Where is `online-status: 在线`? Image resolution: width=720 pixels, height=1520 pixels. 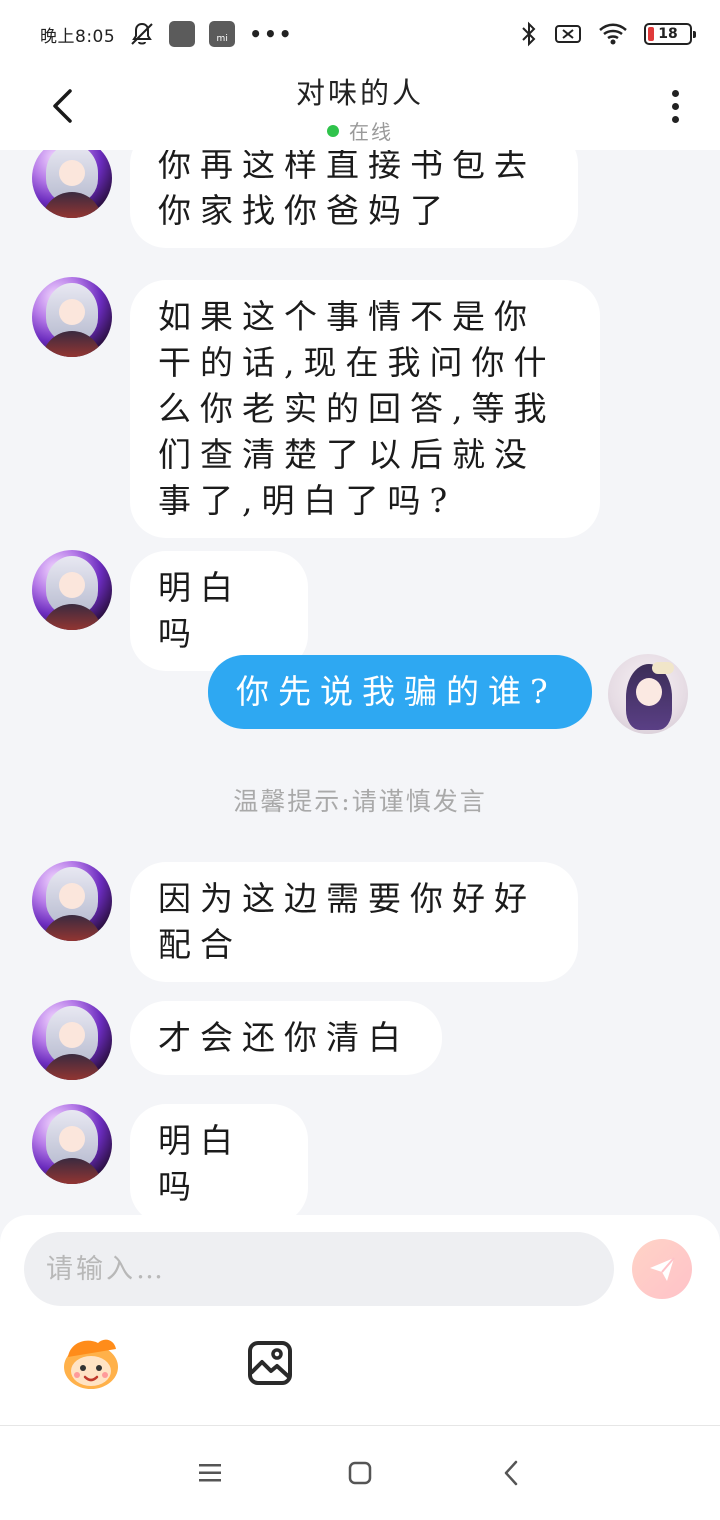
online-status: 在线 is located at coordinates (360, 130).